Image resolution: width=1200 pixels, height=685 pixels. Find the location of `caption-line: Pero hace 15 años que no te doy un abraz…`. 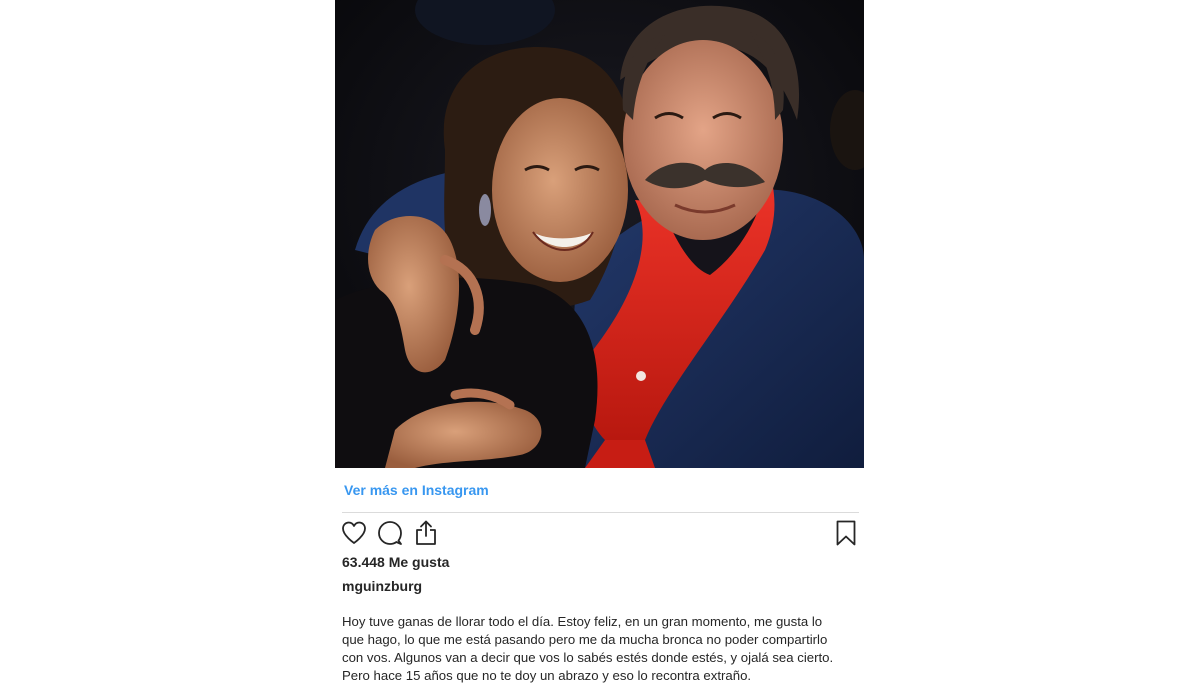

caption-line: Pero hace 15 años que no te doy un abraz… is located at coordinates (547, 675).